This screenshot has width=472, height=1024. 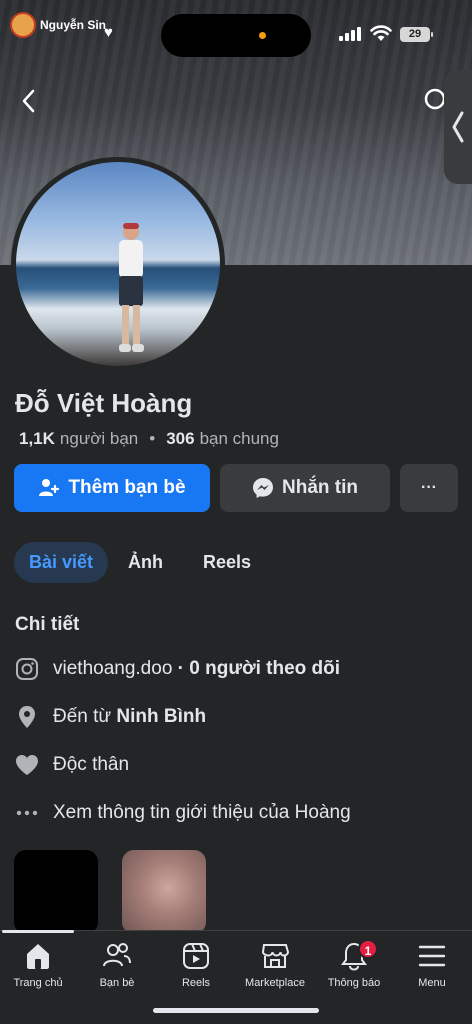 I want to click on more-dots-icon, so click(x=26, y=812).